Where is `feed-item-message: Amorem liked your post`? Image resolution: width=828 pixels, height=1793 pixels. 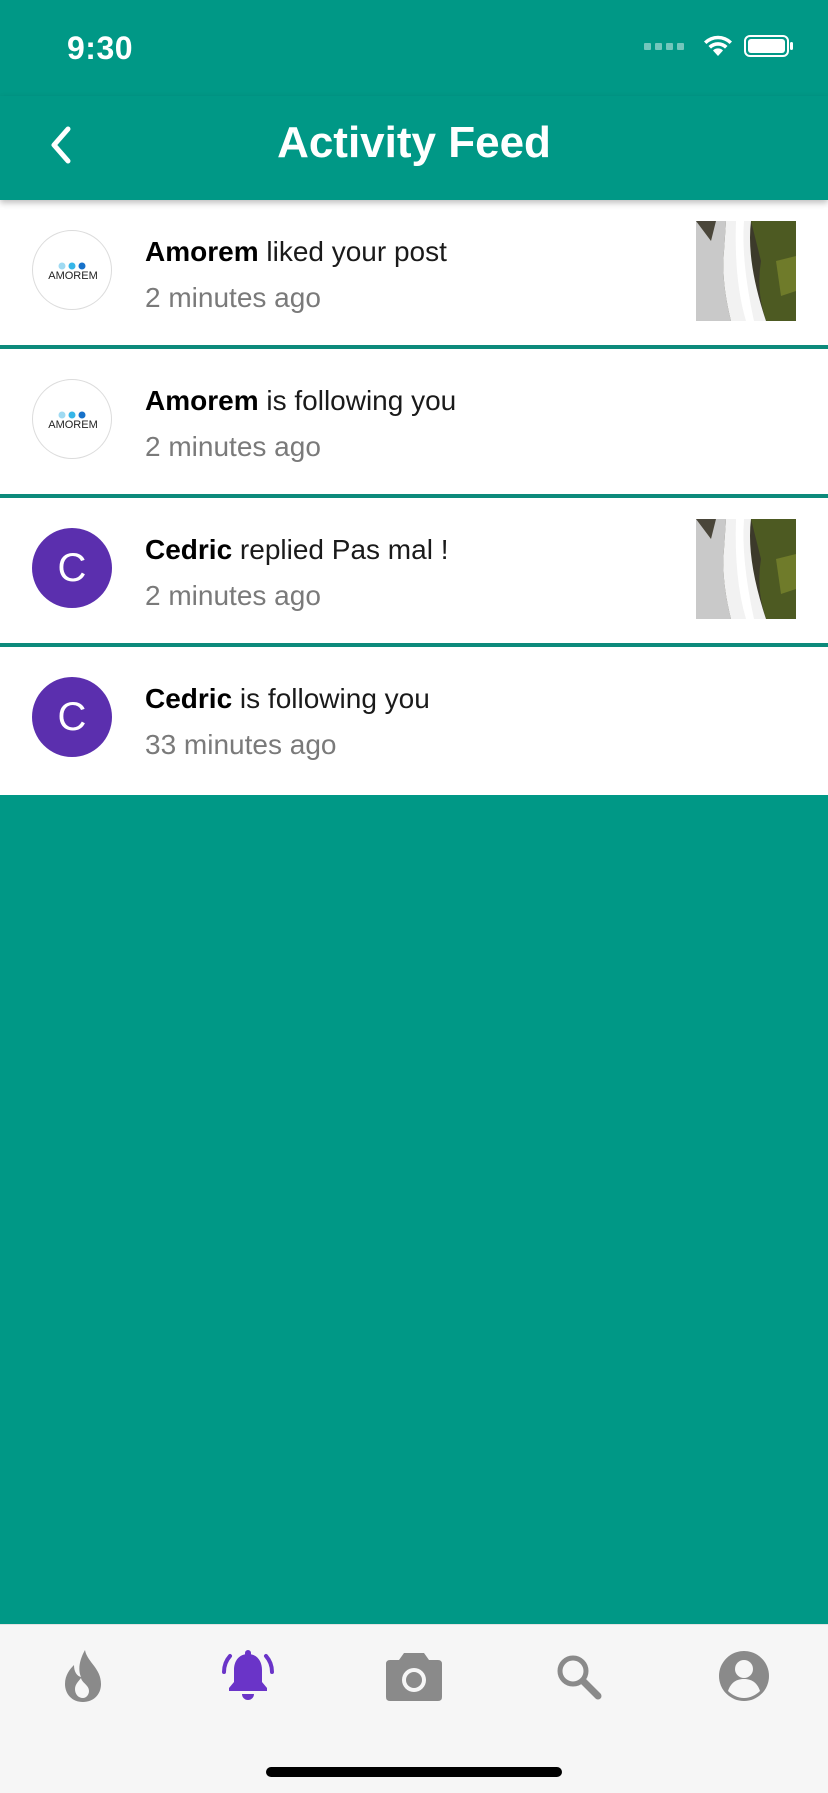 feed-item-message: Amorem liked your post is located at coordinates (406, 252).